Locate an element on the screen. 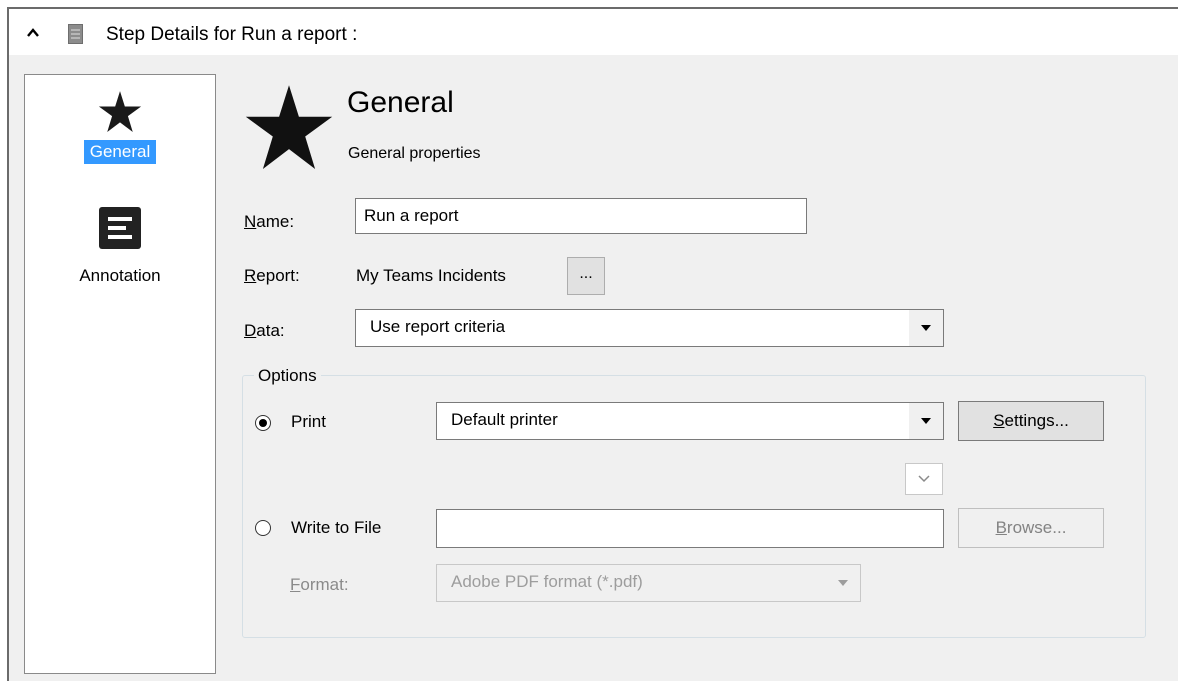  chevron-down-icon is located at coordinates (924, 479).